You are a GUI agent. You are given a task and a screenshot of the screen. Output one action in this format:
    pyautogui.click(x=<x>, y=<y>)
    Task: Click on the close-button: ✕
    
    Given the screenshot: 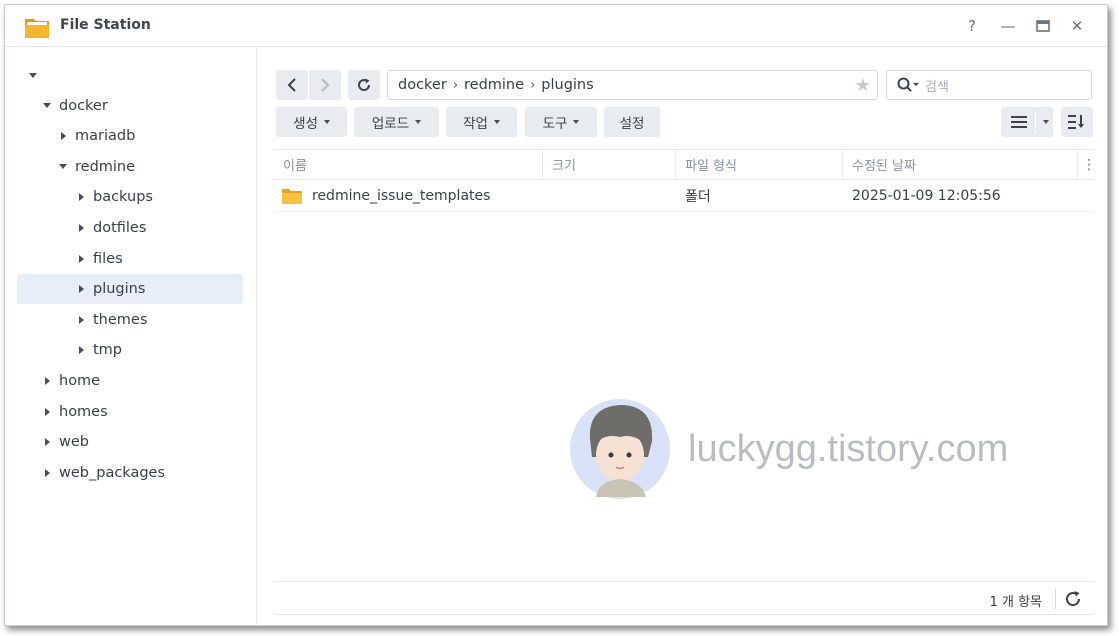 What is the action you would take?
    pyautogui.click(x=1077, y=26)
    